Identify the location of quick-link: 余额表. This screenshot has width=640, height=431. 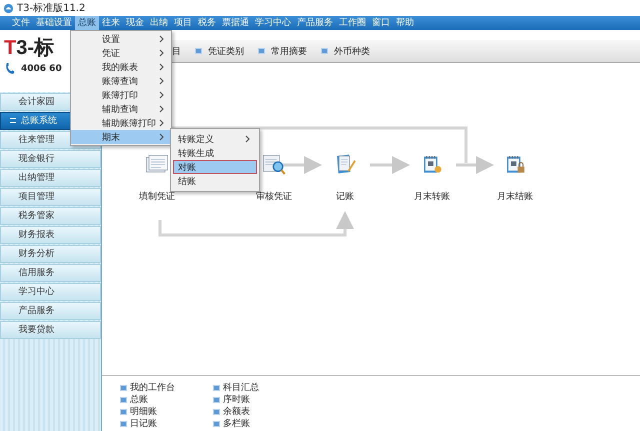
(236, 412).